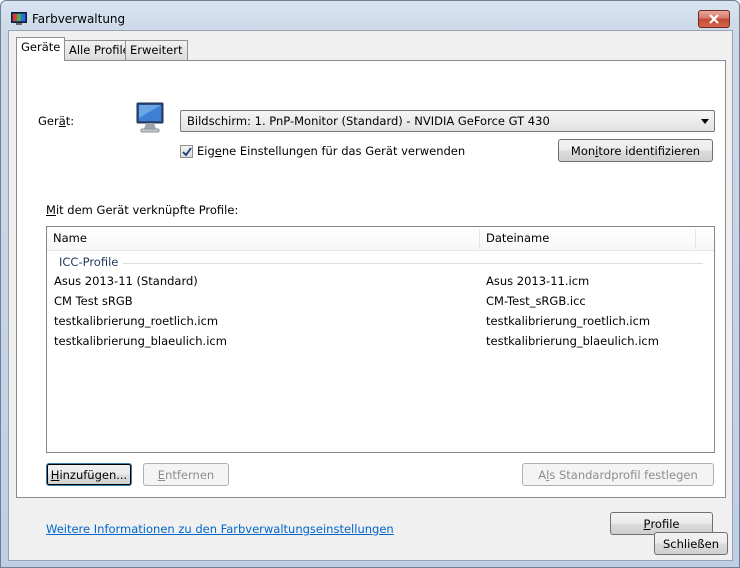 The image size is (740, 568). Describe the element at coordinates (572, 341) in the screenshot. I see `profile-filename: testkalibrierung_blaeulich.icm` at that location.